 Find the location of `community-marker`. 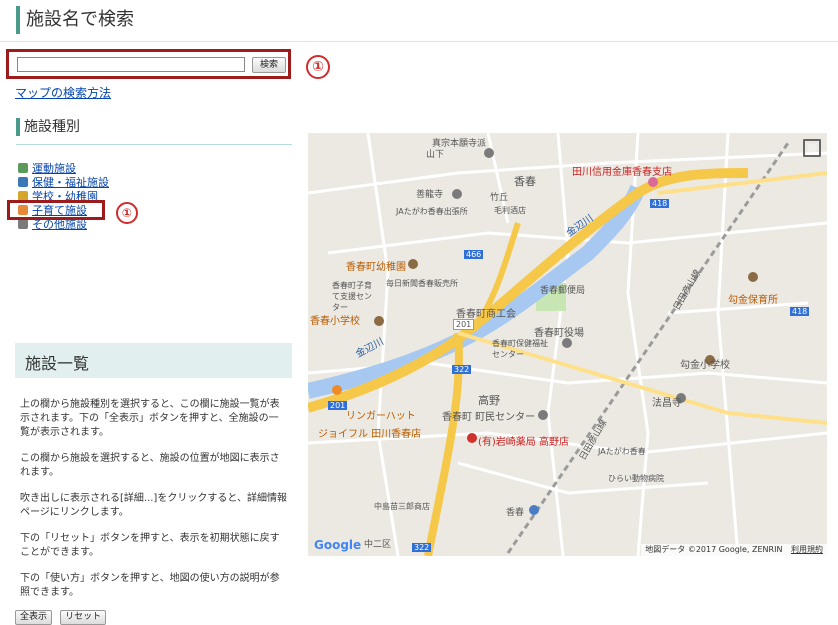

community-marker is located at coordinates (543, 415).